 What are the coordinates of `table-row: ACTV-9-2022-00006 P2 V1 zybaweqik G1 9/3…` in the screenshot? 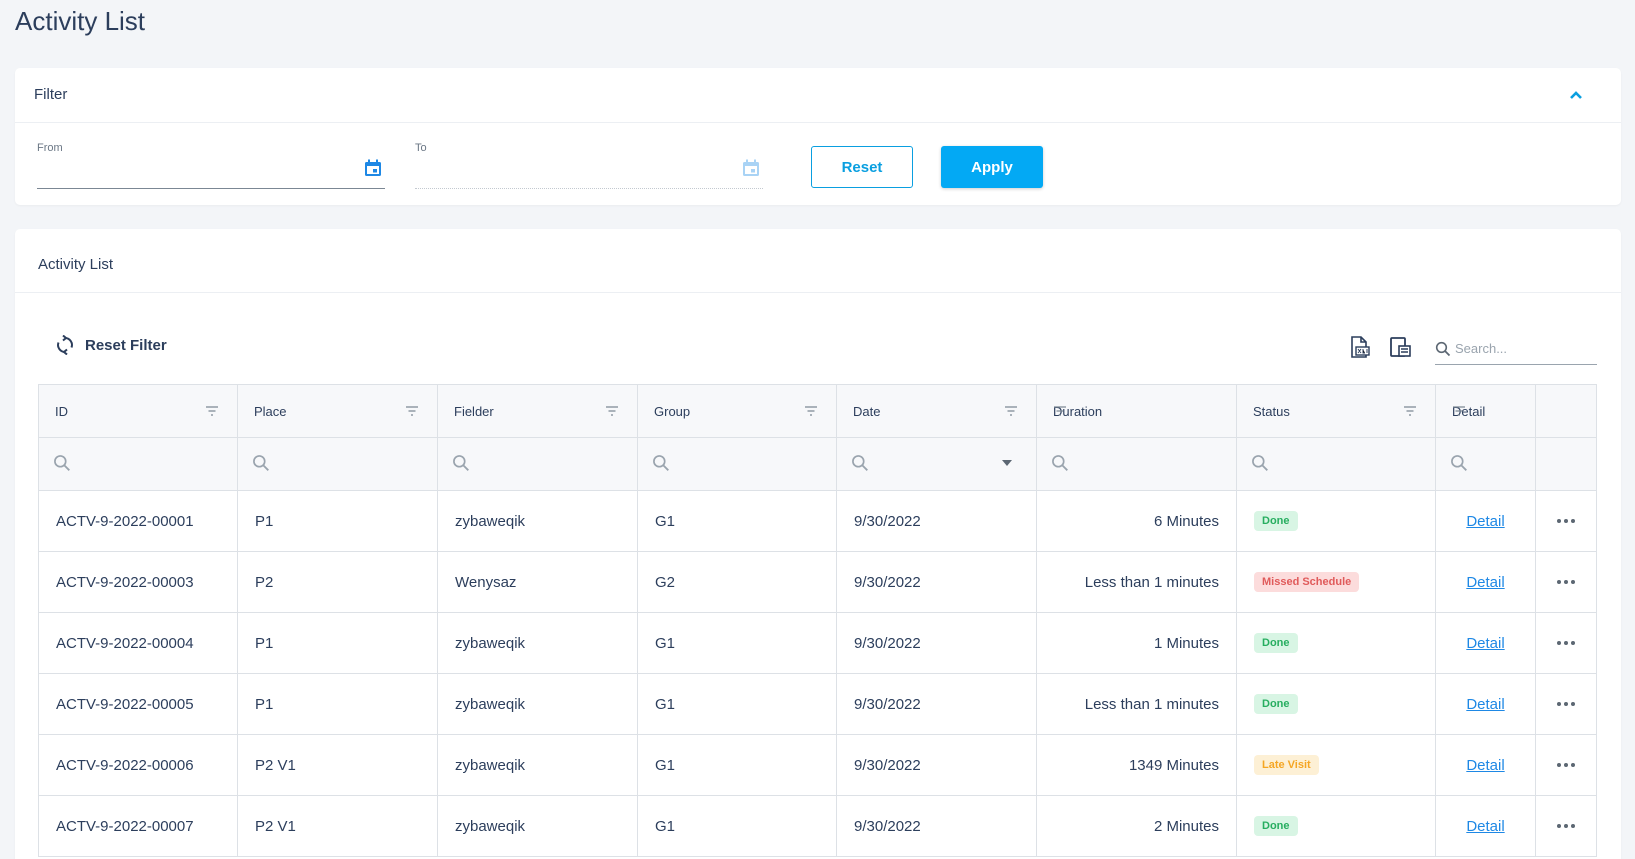 It's located at (817, 765).